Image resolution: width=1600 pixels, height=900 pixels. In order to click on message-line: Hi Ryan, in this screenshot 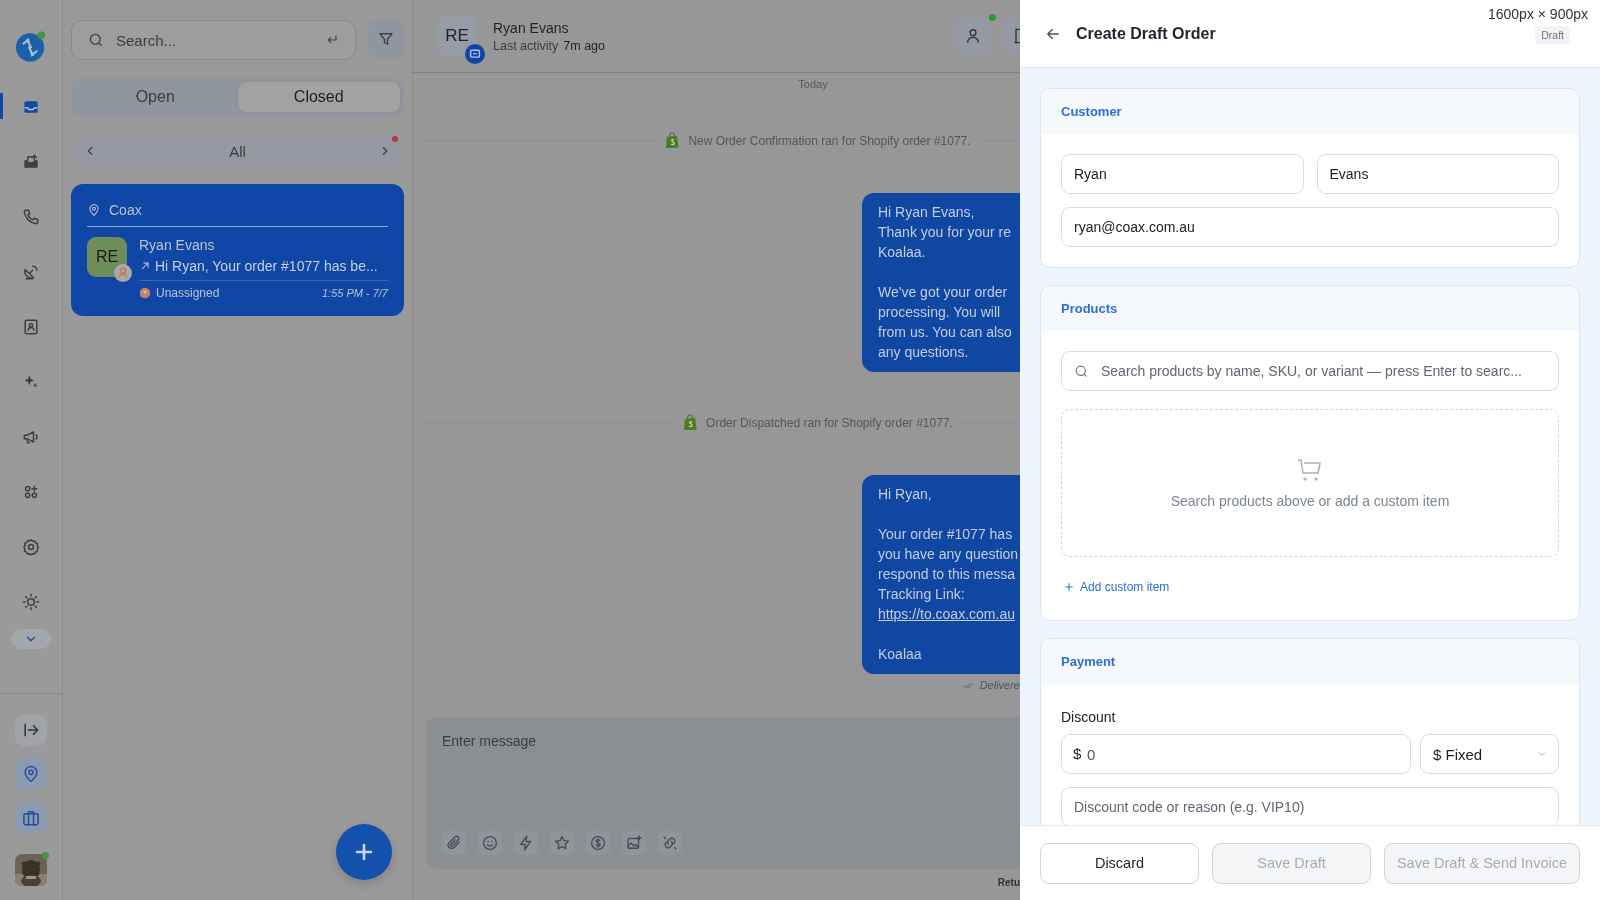, I will do `click(905, 494)`.